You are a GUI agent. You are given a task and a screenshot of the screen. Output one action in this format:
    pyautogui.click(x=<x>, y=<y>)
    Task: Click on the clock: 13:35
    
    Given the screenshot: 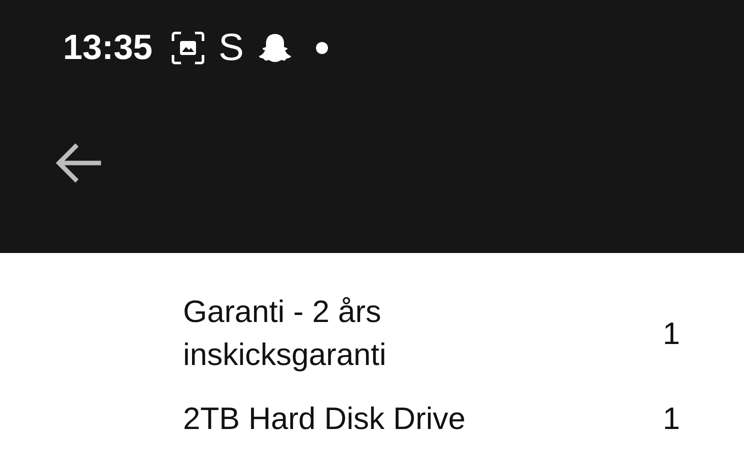 What is the action you would take?
    pyautogui.click(x=108, y=48)
    